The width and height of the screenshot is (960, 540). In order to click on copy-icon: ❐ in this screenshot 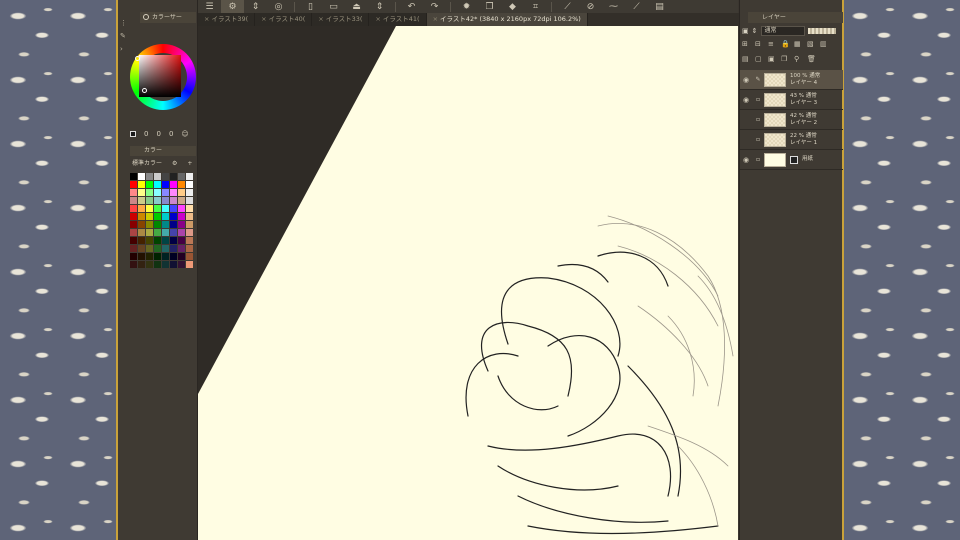, I will do `click(489, 6)`.